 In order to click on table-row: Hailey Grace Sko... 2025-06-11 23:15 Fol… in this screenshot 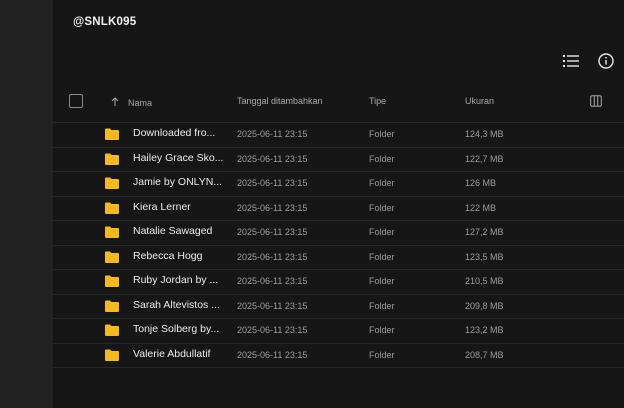, I will do `click(338, 160)`.